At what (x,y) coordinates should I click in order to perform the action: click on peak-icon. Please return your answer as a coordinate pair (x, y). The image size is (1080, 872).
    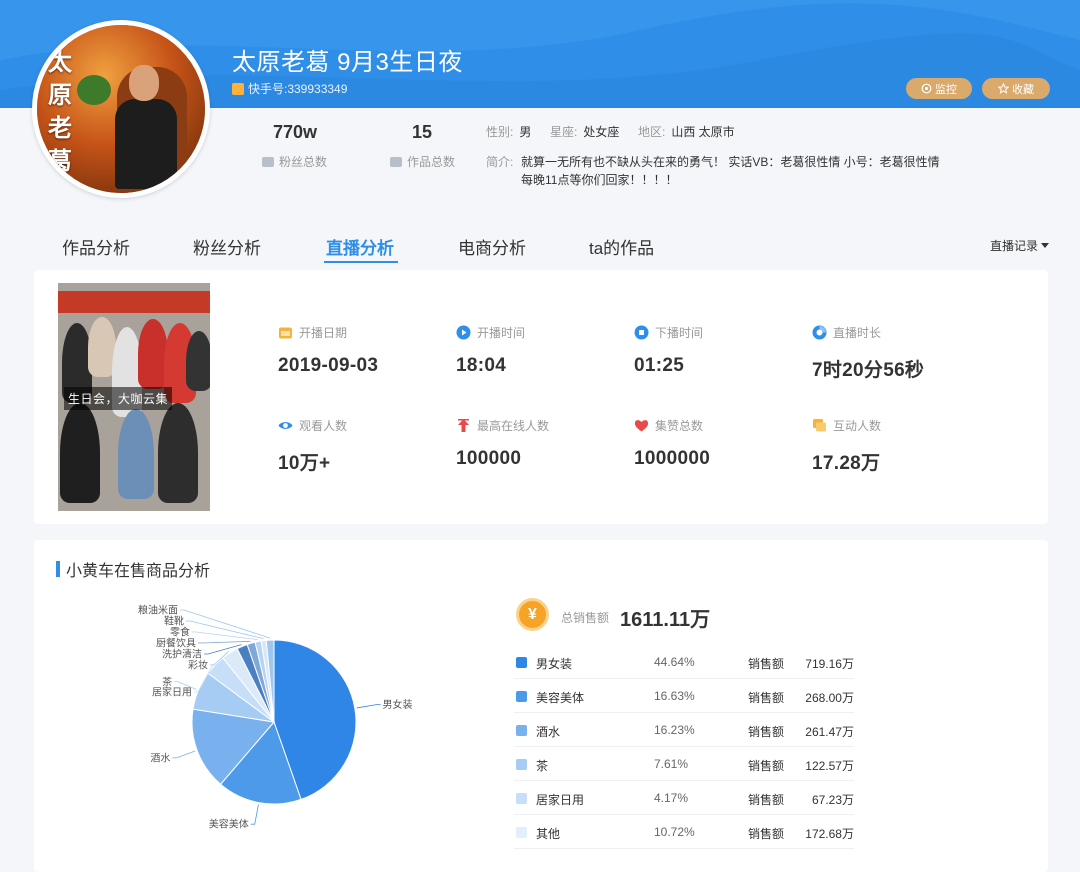
    Looking at the image, I should click on (463, 425).